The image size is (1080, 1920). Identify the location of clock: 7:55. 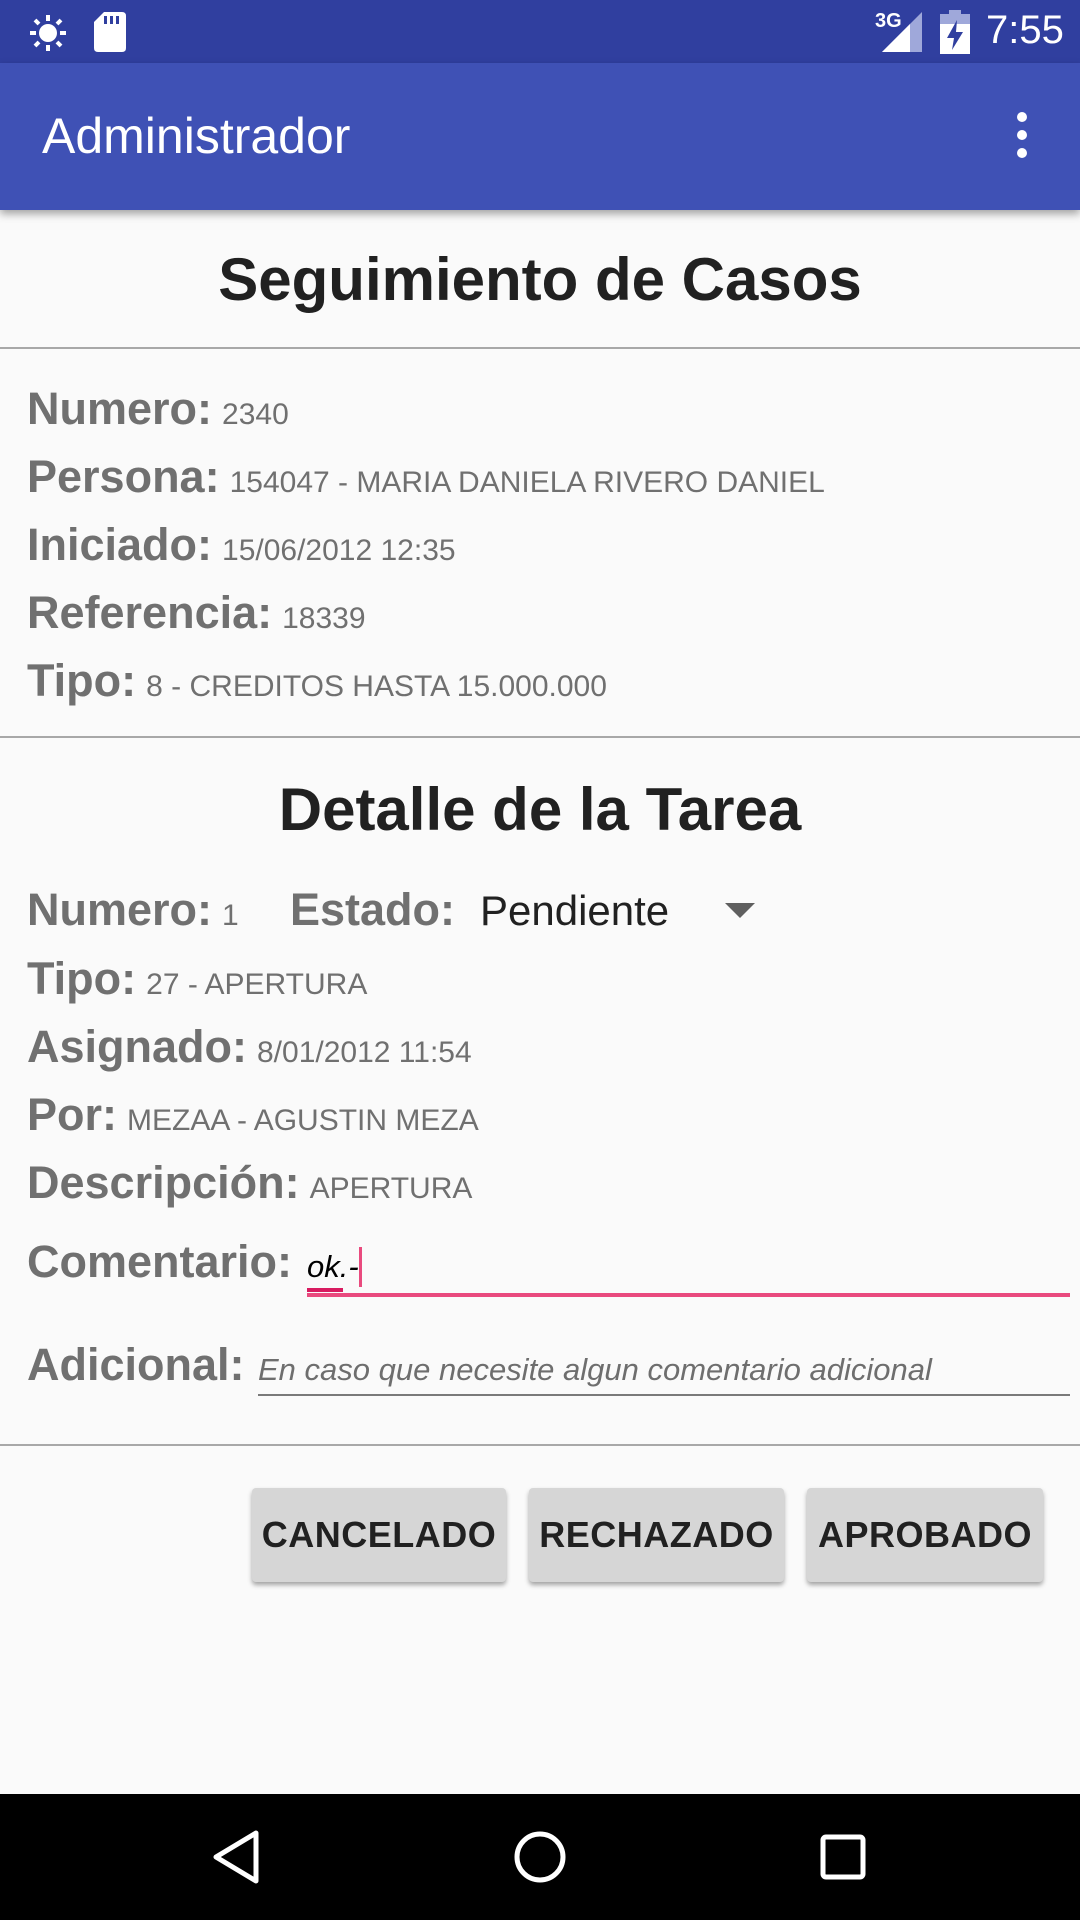
(1025, 30).